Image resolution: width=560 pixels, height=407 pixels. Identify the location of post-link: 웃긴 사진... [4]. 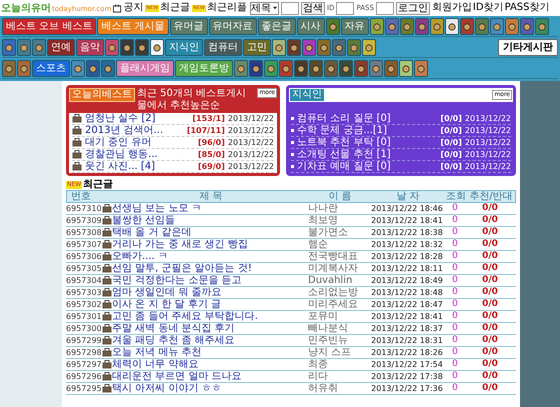
(120, 166).